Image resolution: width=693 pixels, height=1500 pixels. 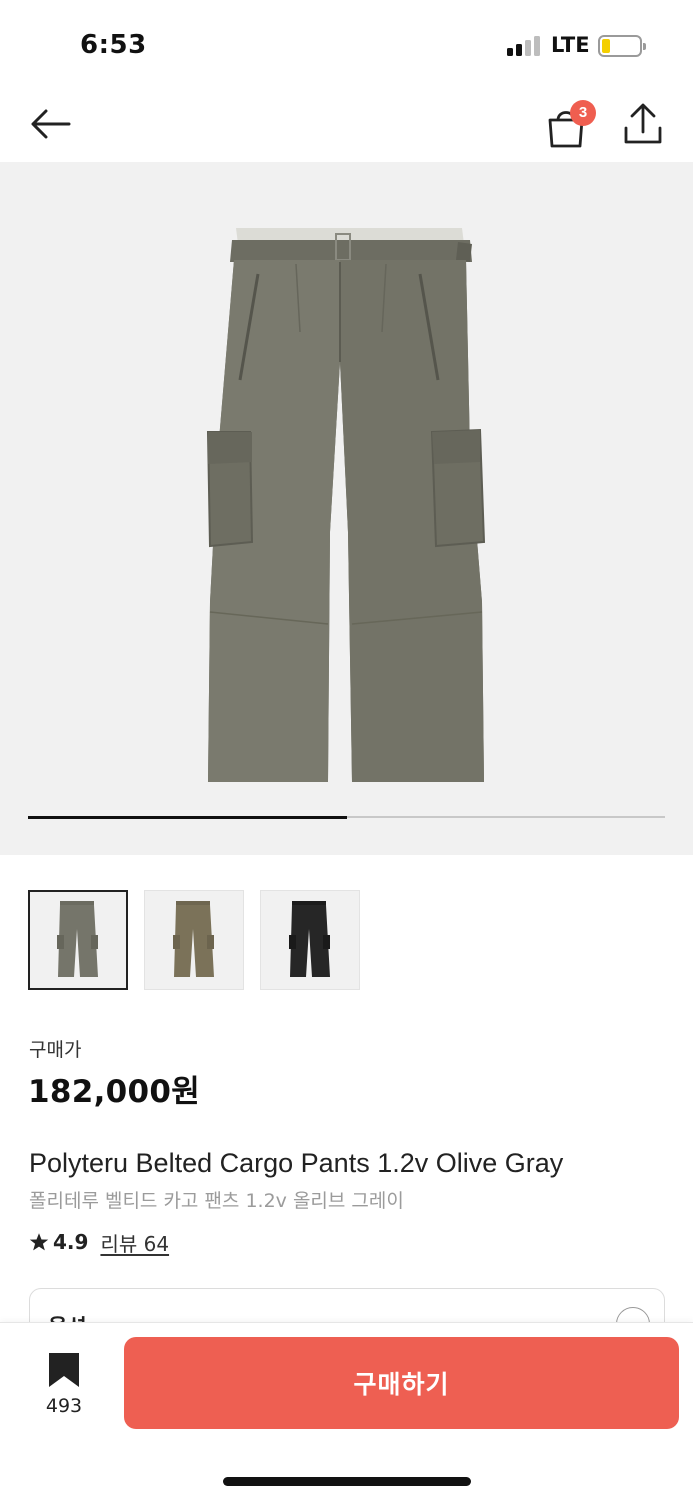 I want to click on battery-icon, so click(x=622, y=46).